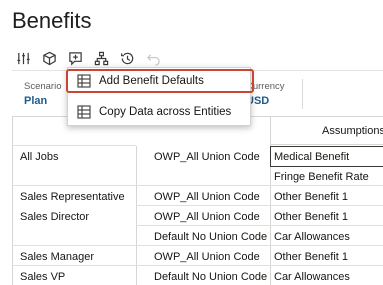  Describe the element at coordinates (23, 58) in the screenshot. I see `sliders-icon` at that location.